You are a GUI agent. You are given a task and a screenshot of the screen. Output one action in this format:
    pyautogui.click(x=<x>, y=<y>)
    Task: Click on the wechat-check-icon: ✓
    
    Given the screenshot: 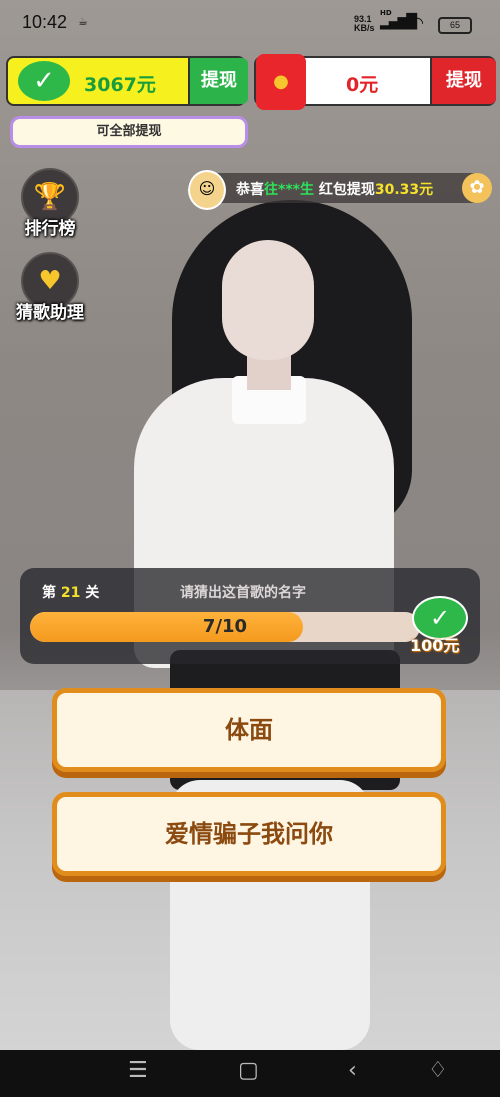 What is the action you would take?
    pyautogui.click(x=44, y=81)
    